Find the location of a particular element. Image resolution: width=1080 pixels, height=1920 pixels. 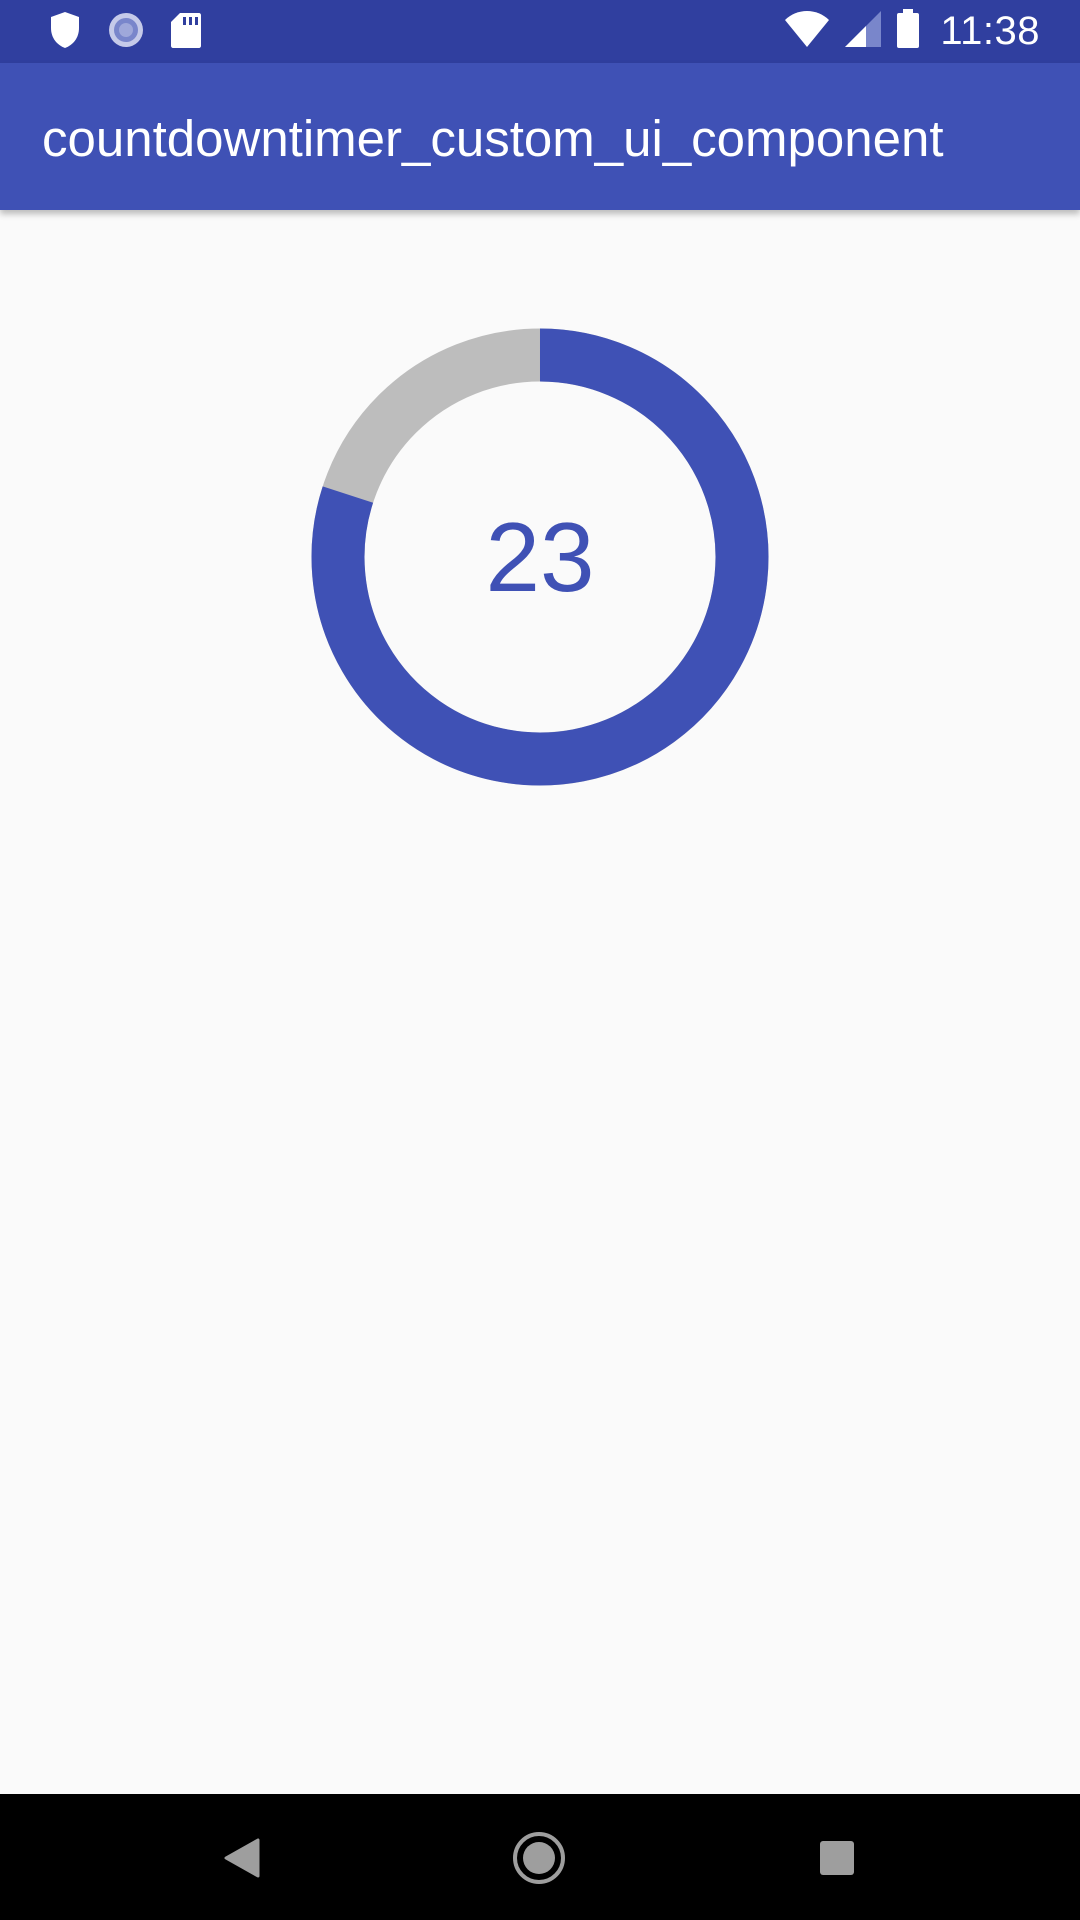

home-icon is located at coordinates (539, 1858).